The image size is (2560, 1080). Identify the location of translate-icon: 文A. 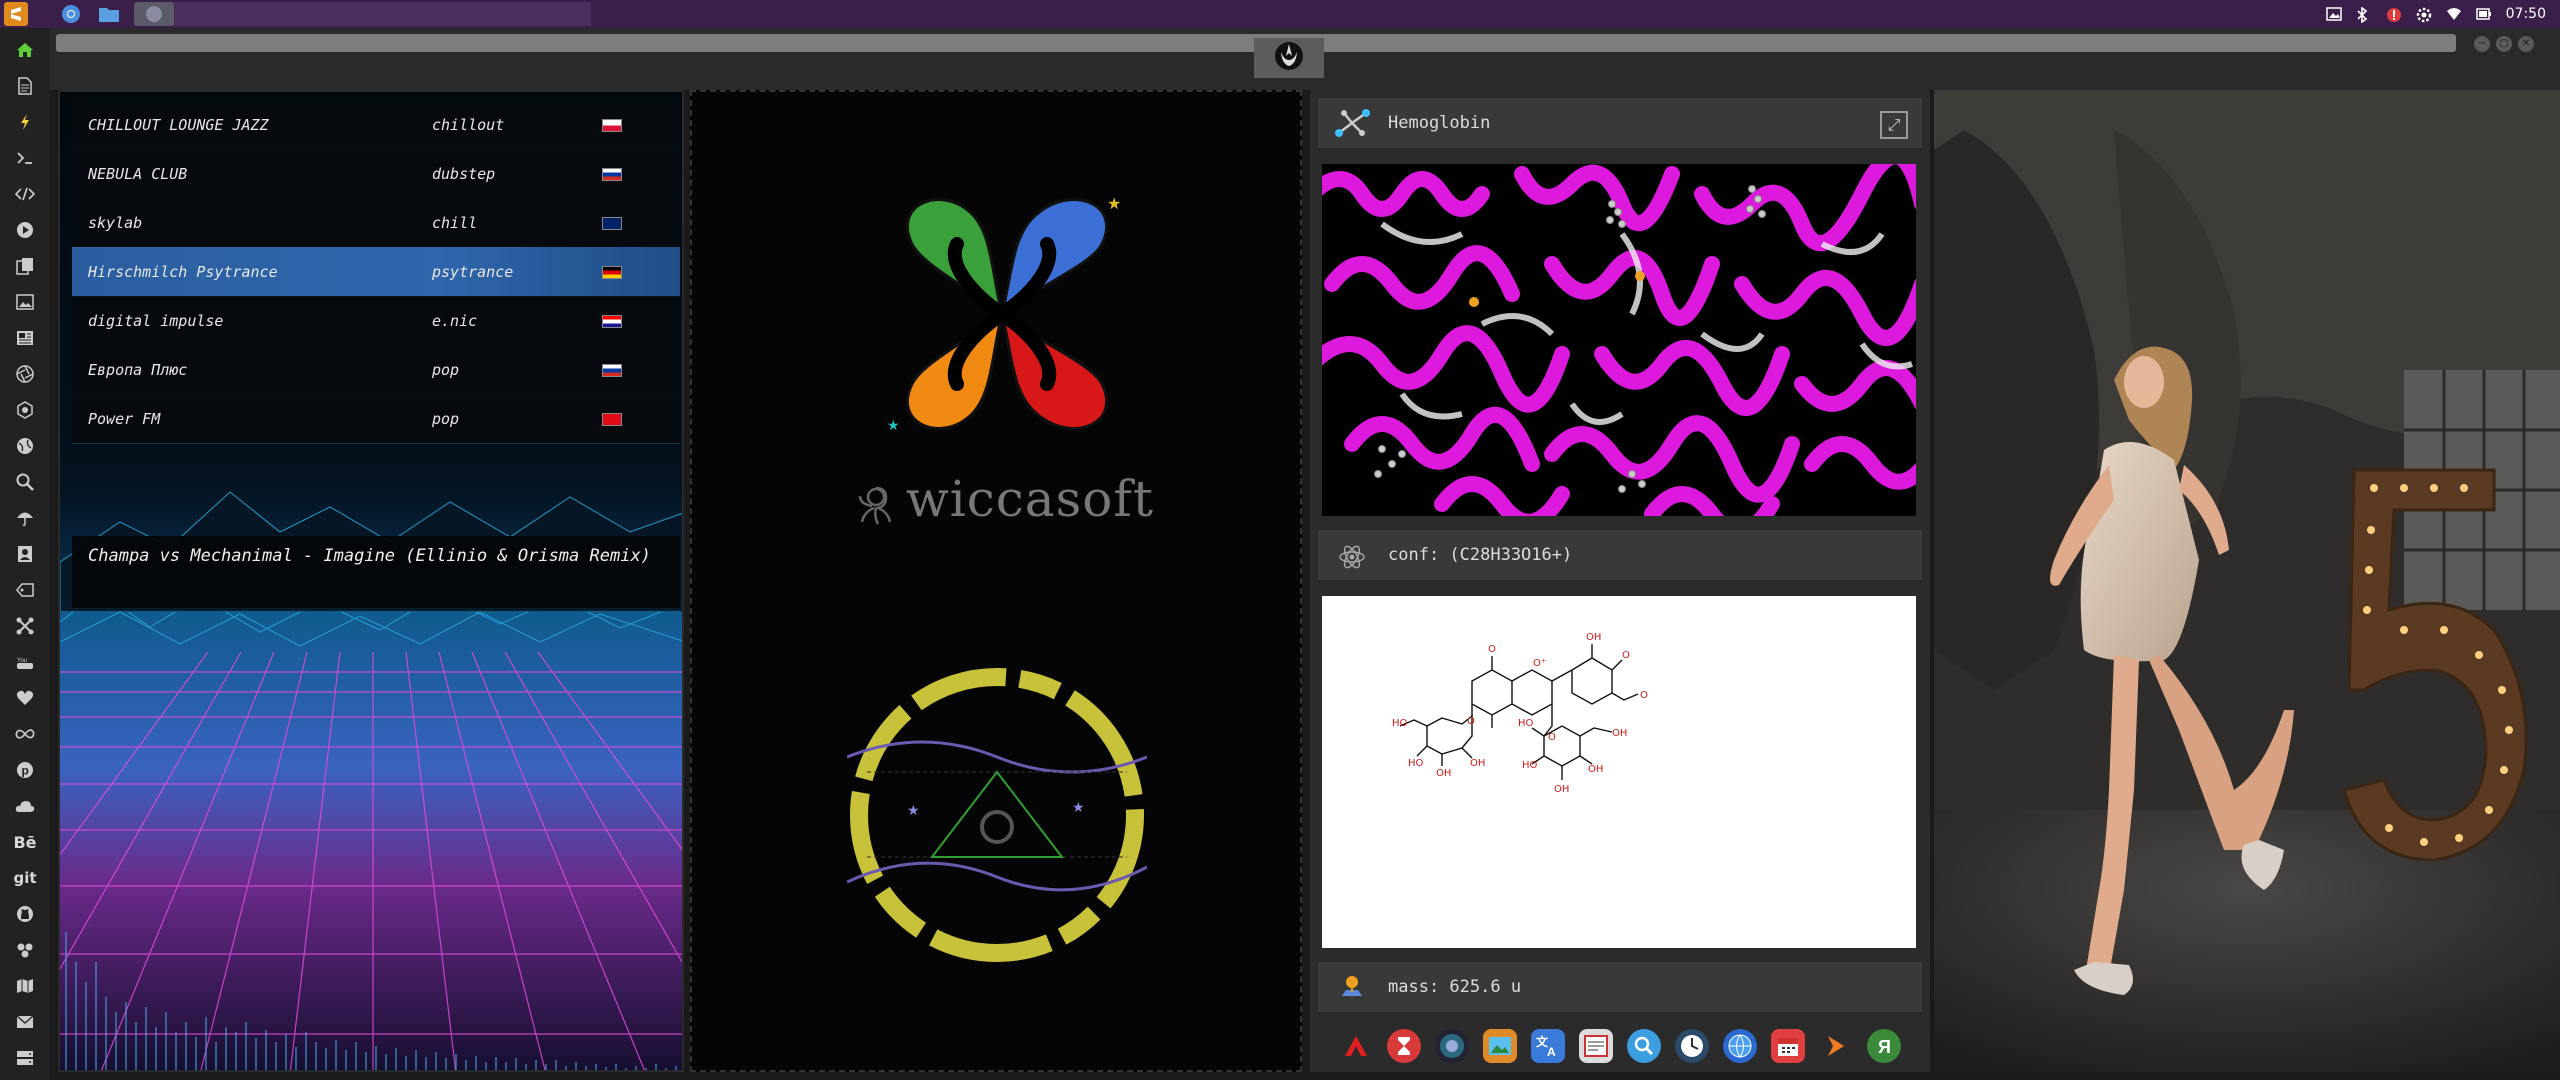
(1548, 1046).